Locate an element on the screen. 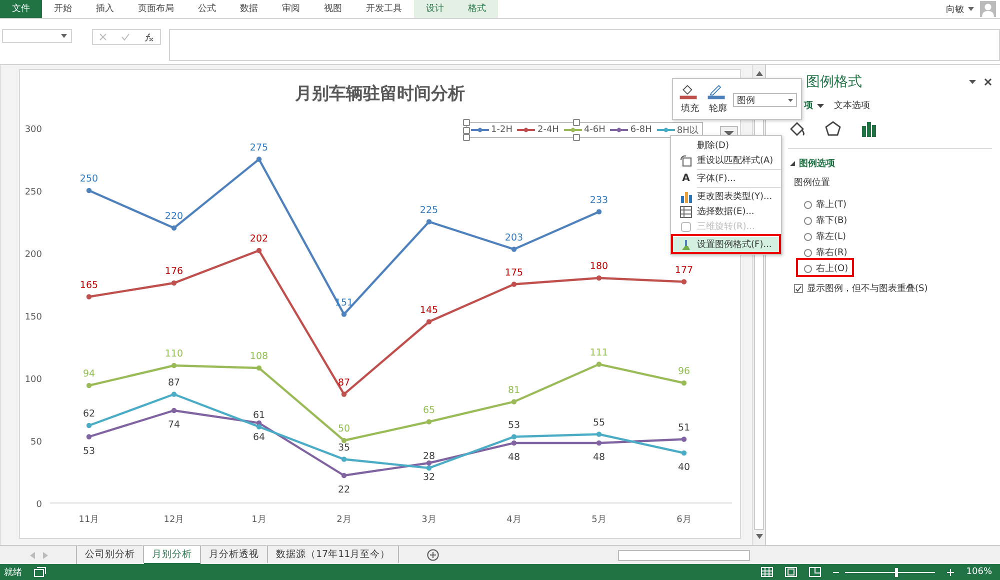  zoom-percent: 106% is located at coordinates (979, 572).